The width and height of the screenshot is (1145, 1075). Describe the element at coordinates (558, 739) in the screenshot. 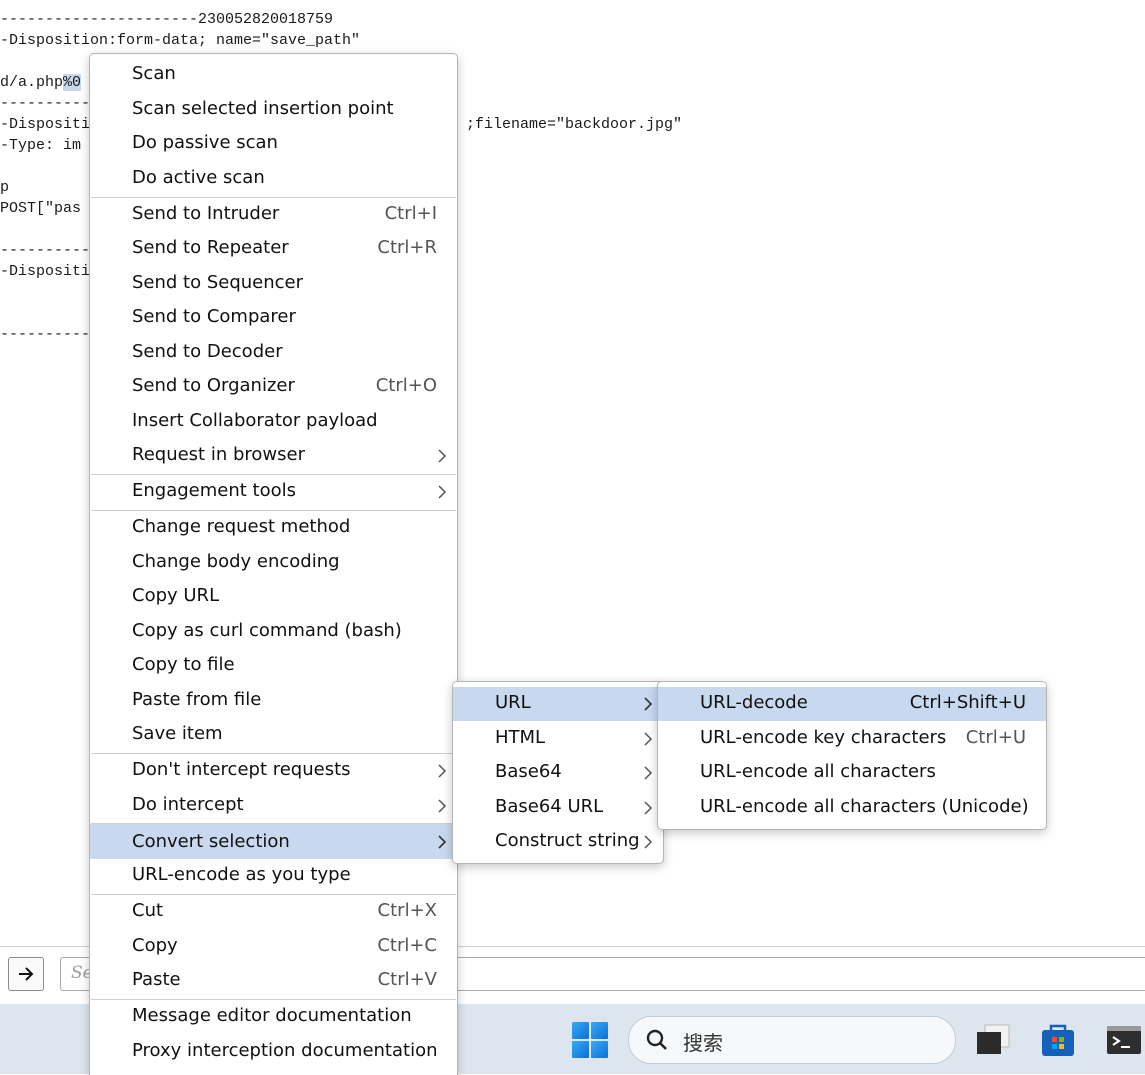

I see `submenu-item-html: HTML` at that location.